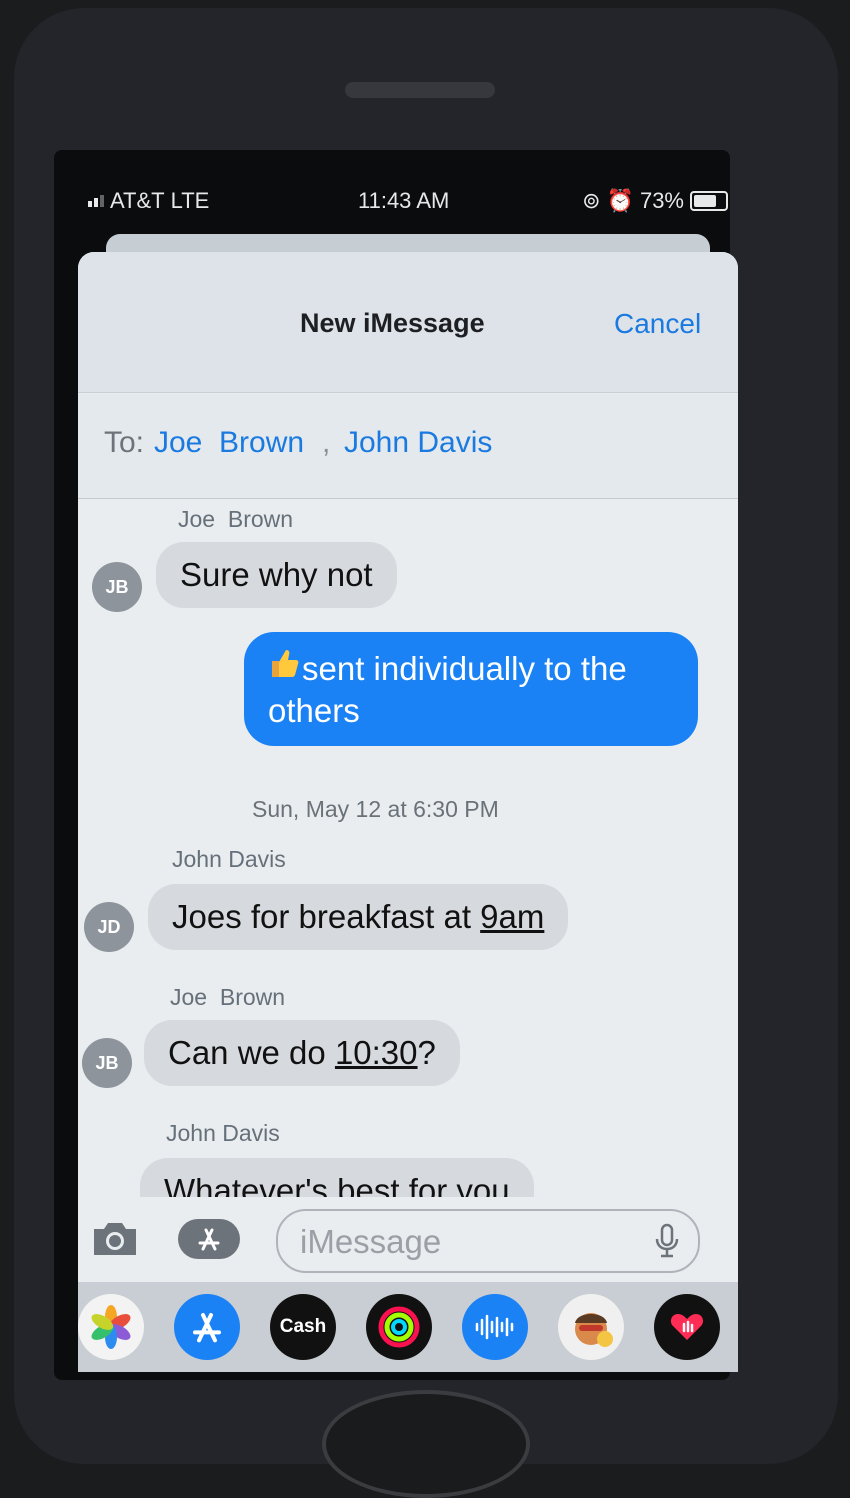  I want to click on home-button, so click(426, 1444).